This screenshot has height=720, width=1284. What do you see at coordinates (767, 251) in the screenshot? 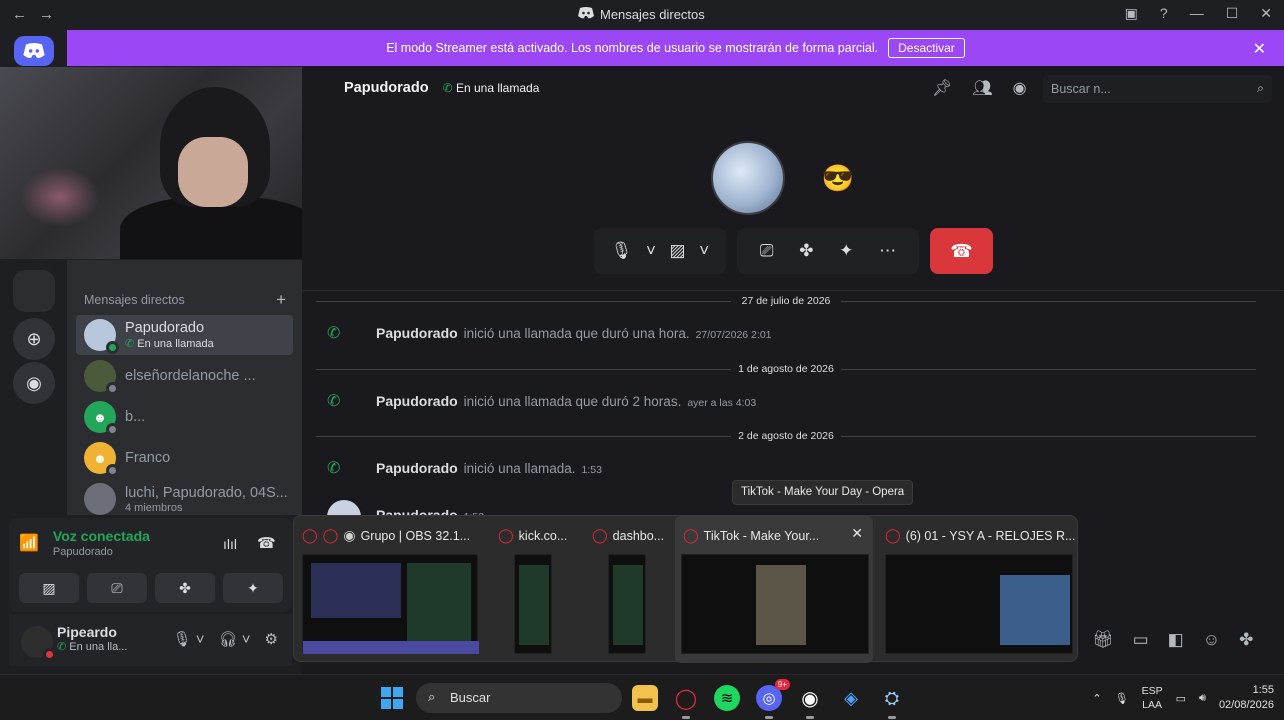
I see `screen-share-icon: ⎚` at bounding box center [767, 251].